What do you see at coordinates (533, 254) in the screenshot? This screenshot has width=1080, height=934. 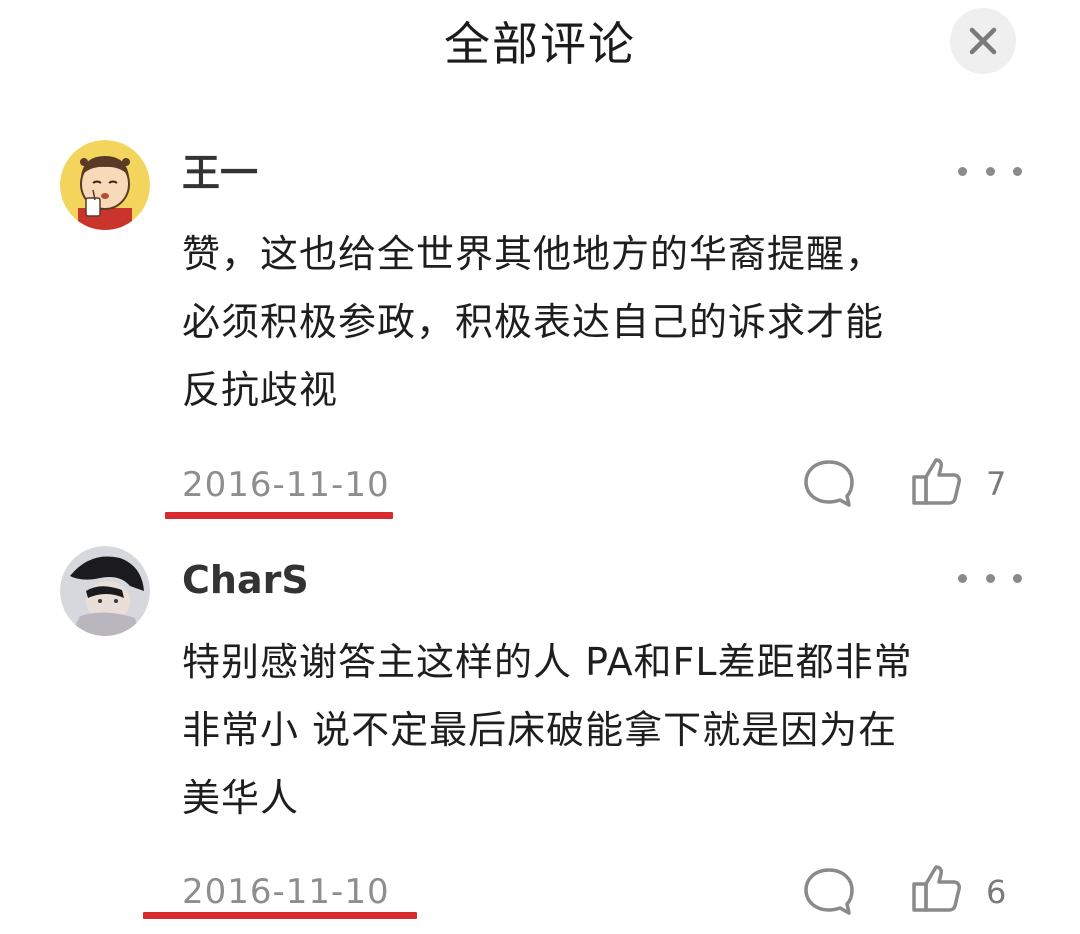 I see `comment-line: 赞，这也给全世界其他地方的华裔提醒，` at bounding box center [533, 254].